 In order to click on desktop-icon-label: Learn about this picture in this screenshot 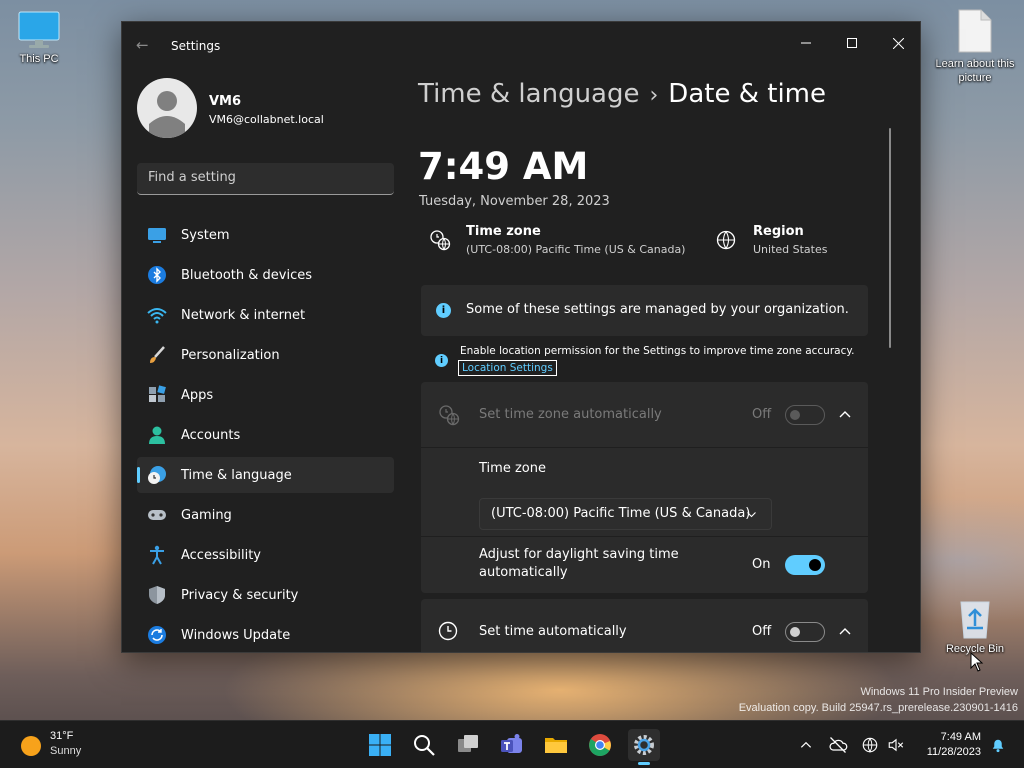, I will do `click(975, 71)`.